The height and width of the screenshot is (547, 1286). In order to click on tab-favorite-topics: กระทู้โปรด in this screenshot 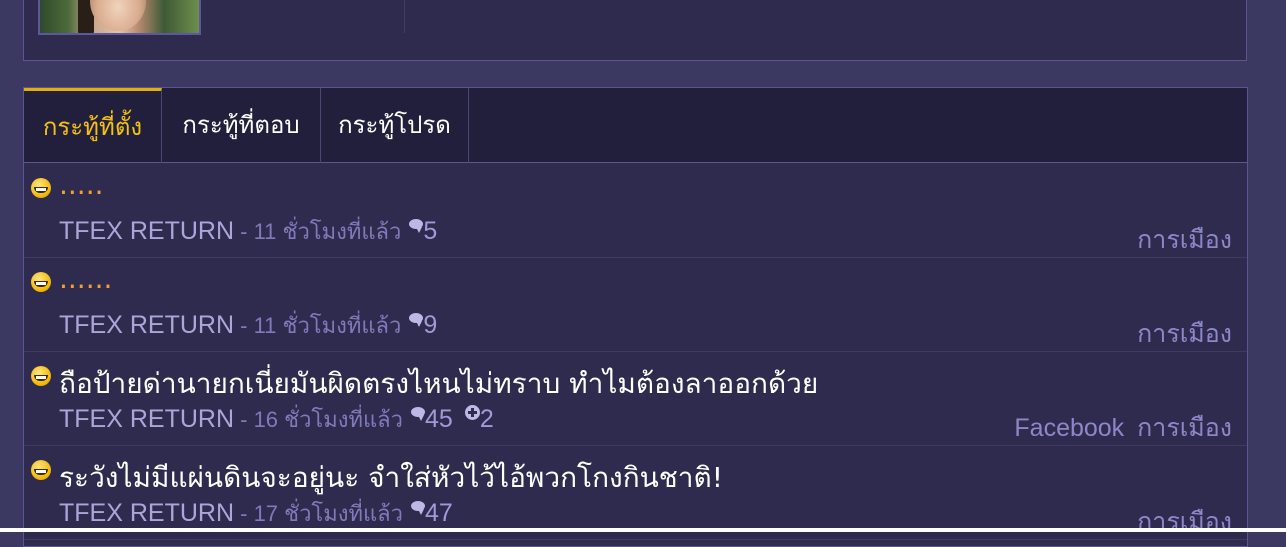, I will do `click(395, 125)`.